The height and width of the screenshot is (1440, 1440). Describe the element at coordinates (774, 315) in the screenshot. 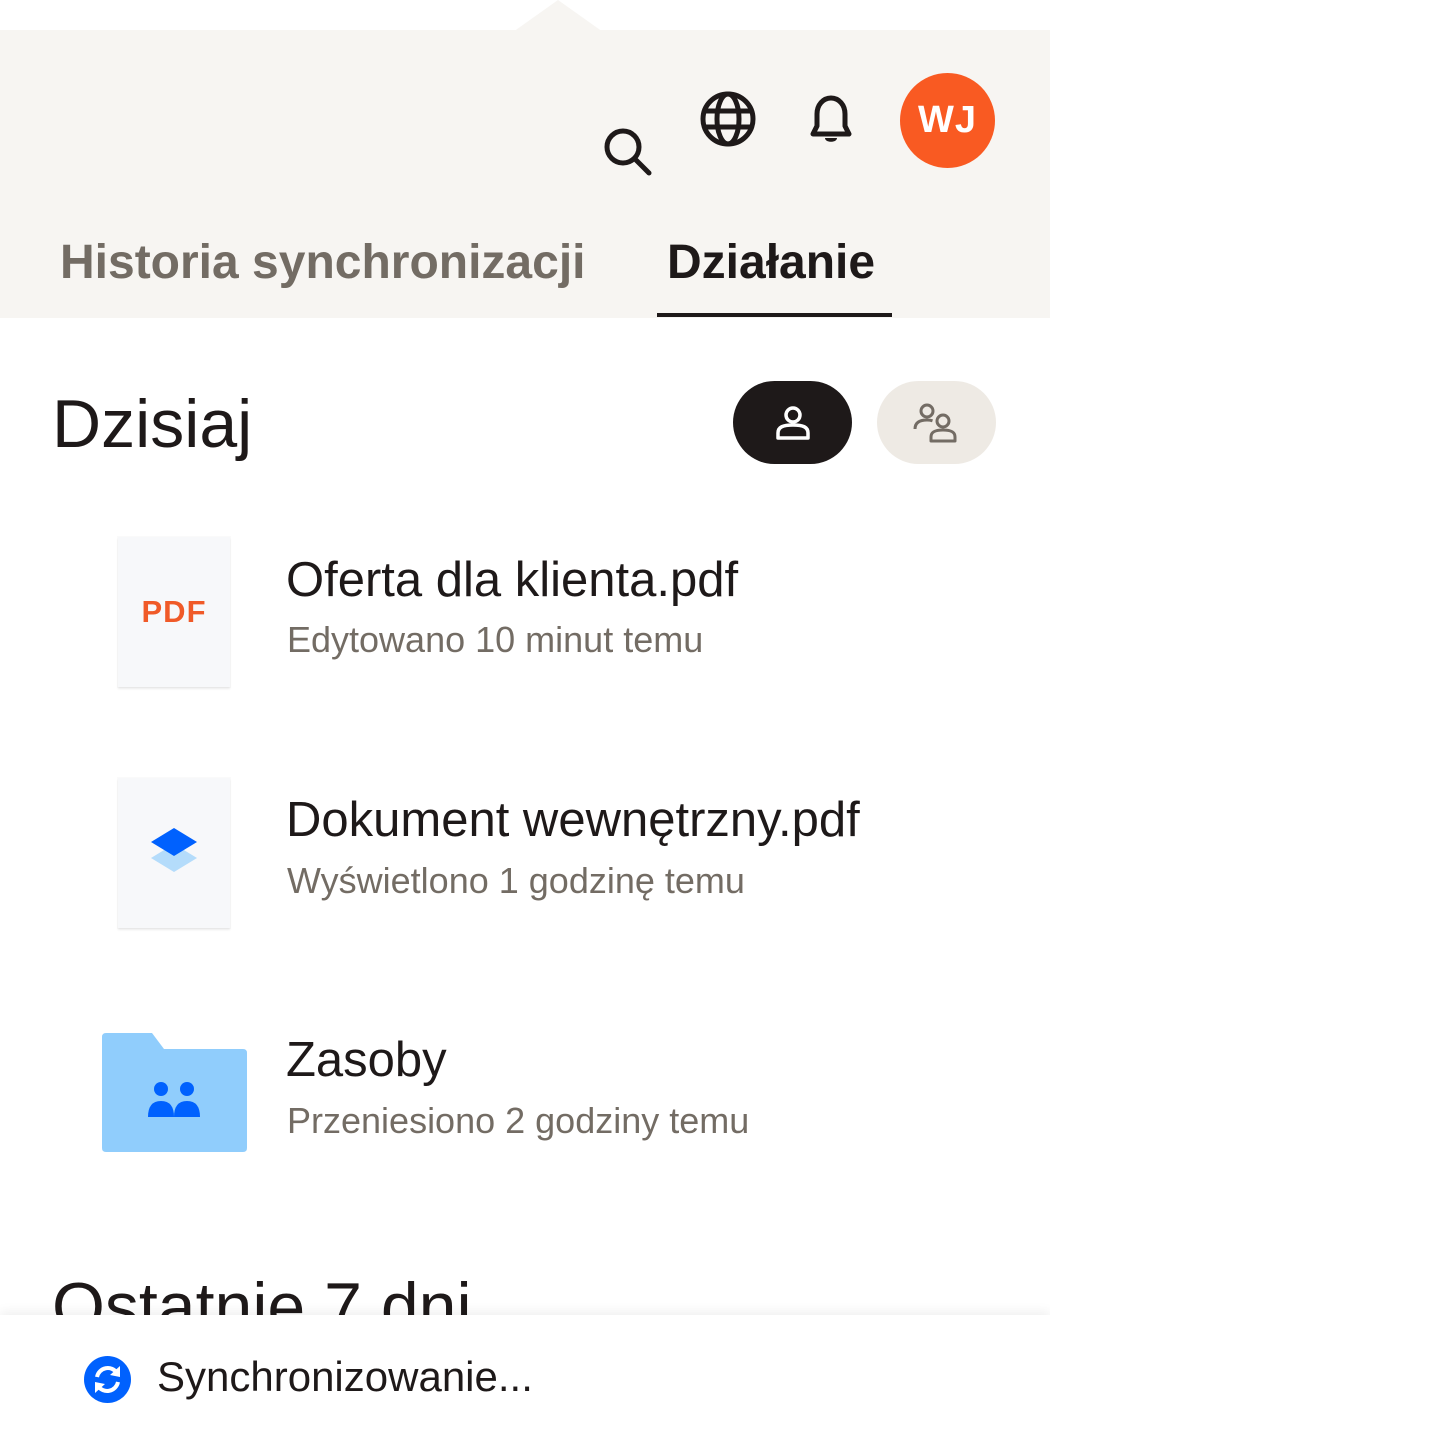

I see `active-tab-indicator` at that location.